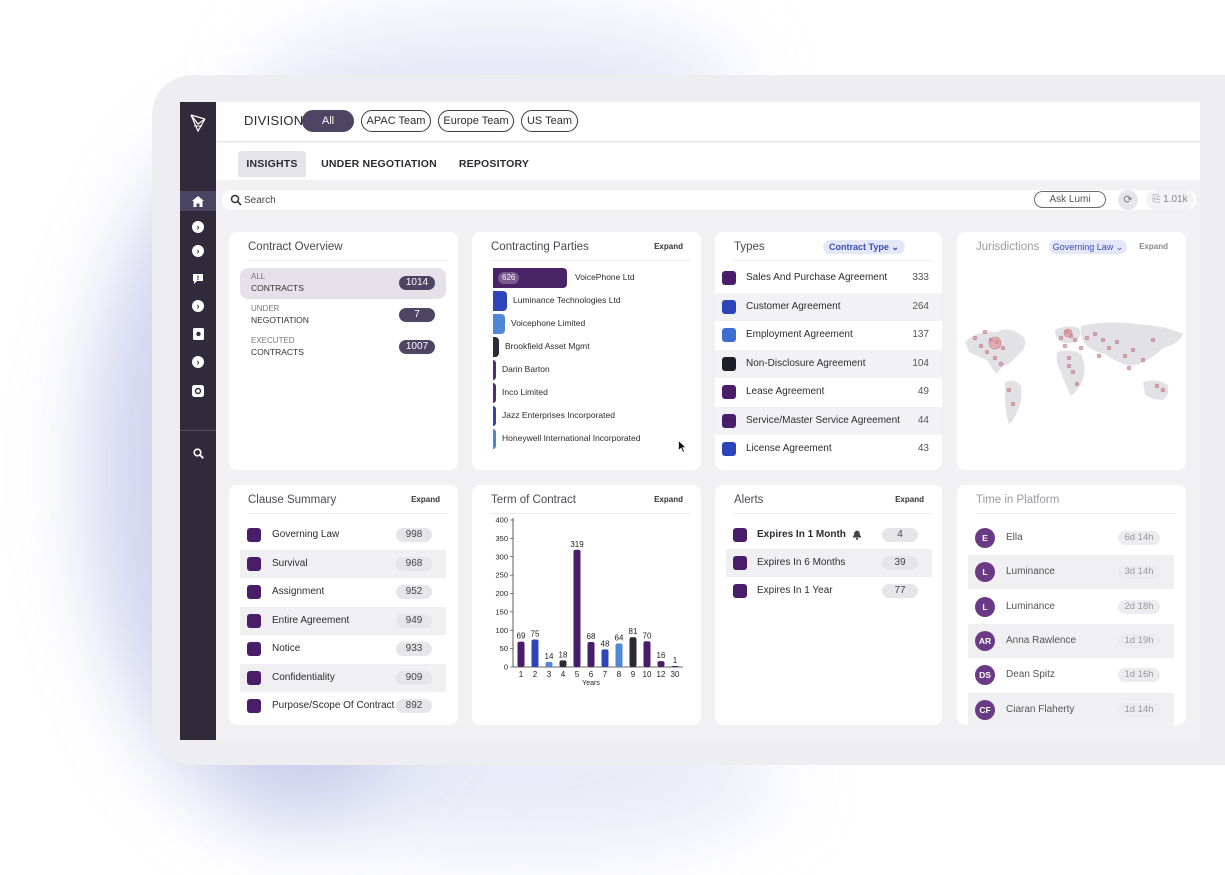 This screenshot has height=875, width=1225. Describe the element at coordinates (198, 334) in the screenshot. I see `sidebar-documents` at that location.